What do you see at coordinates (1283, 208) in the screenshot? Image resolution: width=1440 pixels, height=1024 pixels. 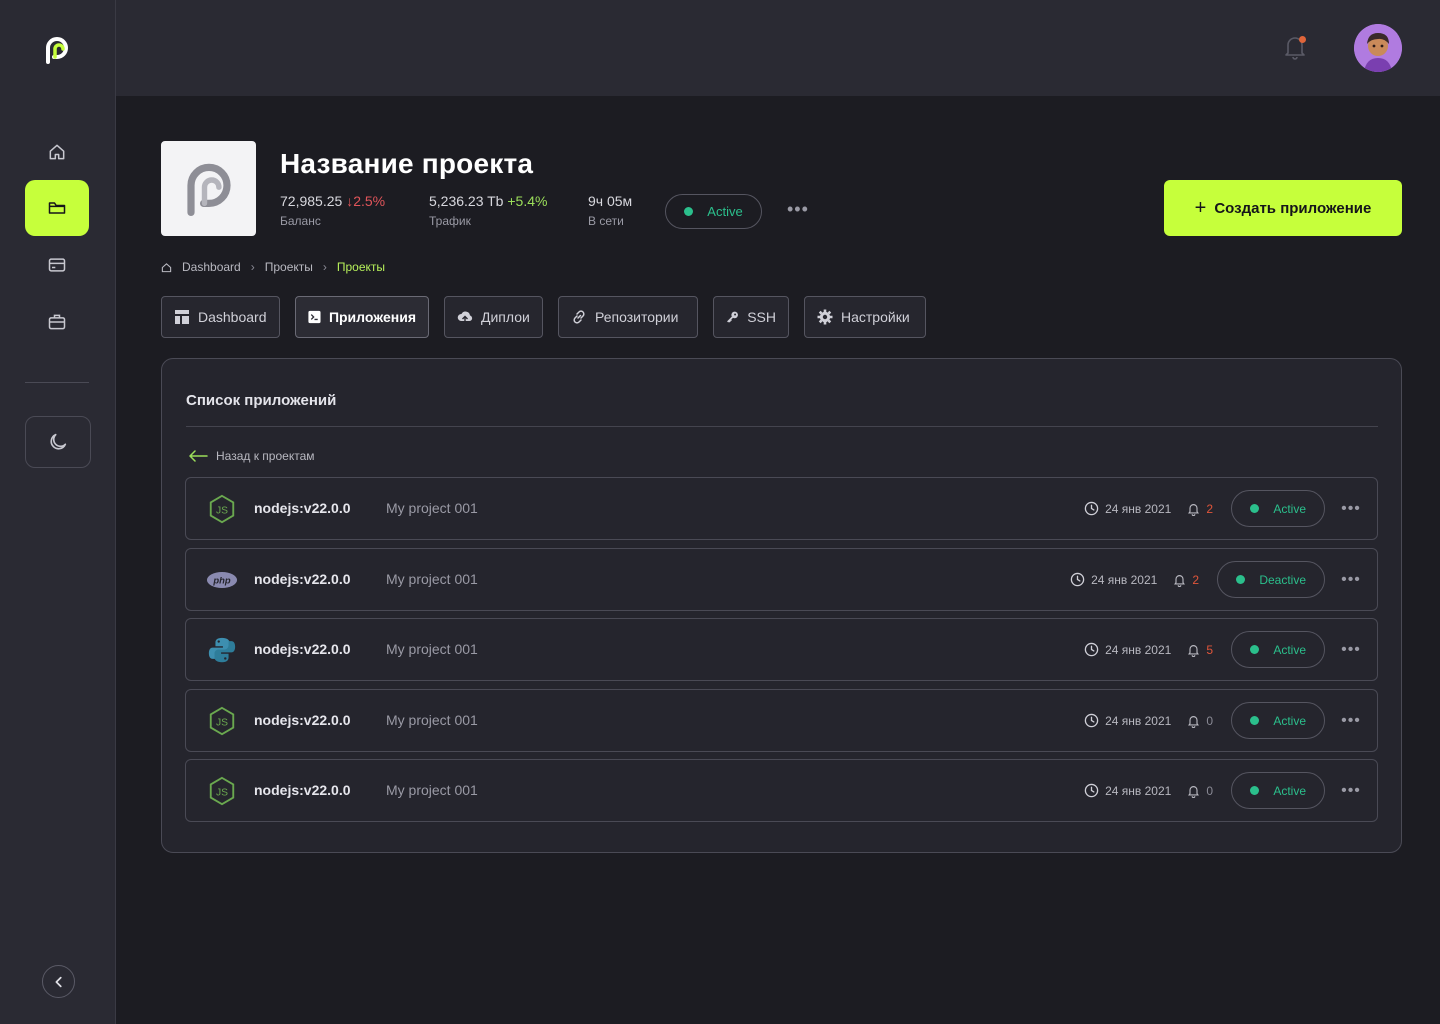 I see `create-app-button: + Создать приложение` at bounding box center [1283, 208].